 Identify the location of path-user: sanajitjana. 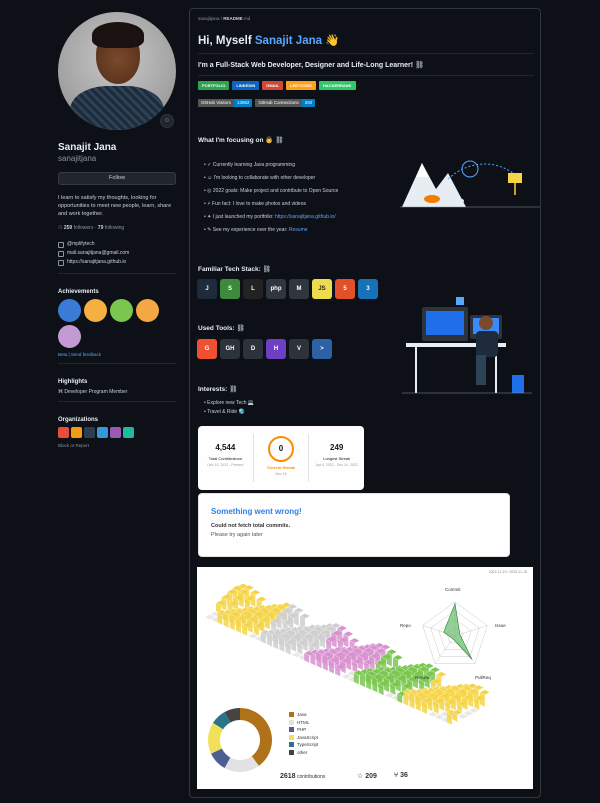
(209, 18).